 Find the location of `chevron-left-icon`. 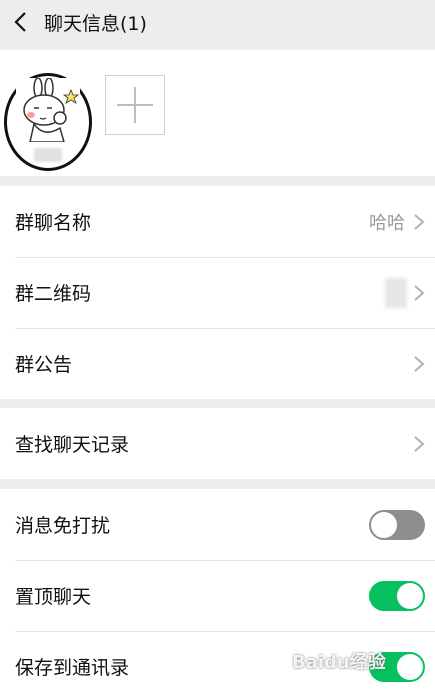

chevron-left-icon is located at coordinates (20, 22).